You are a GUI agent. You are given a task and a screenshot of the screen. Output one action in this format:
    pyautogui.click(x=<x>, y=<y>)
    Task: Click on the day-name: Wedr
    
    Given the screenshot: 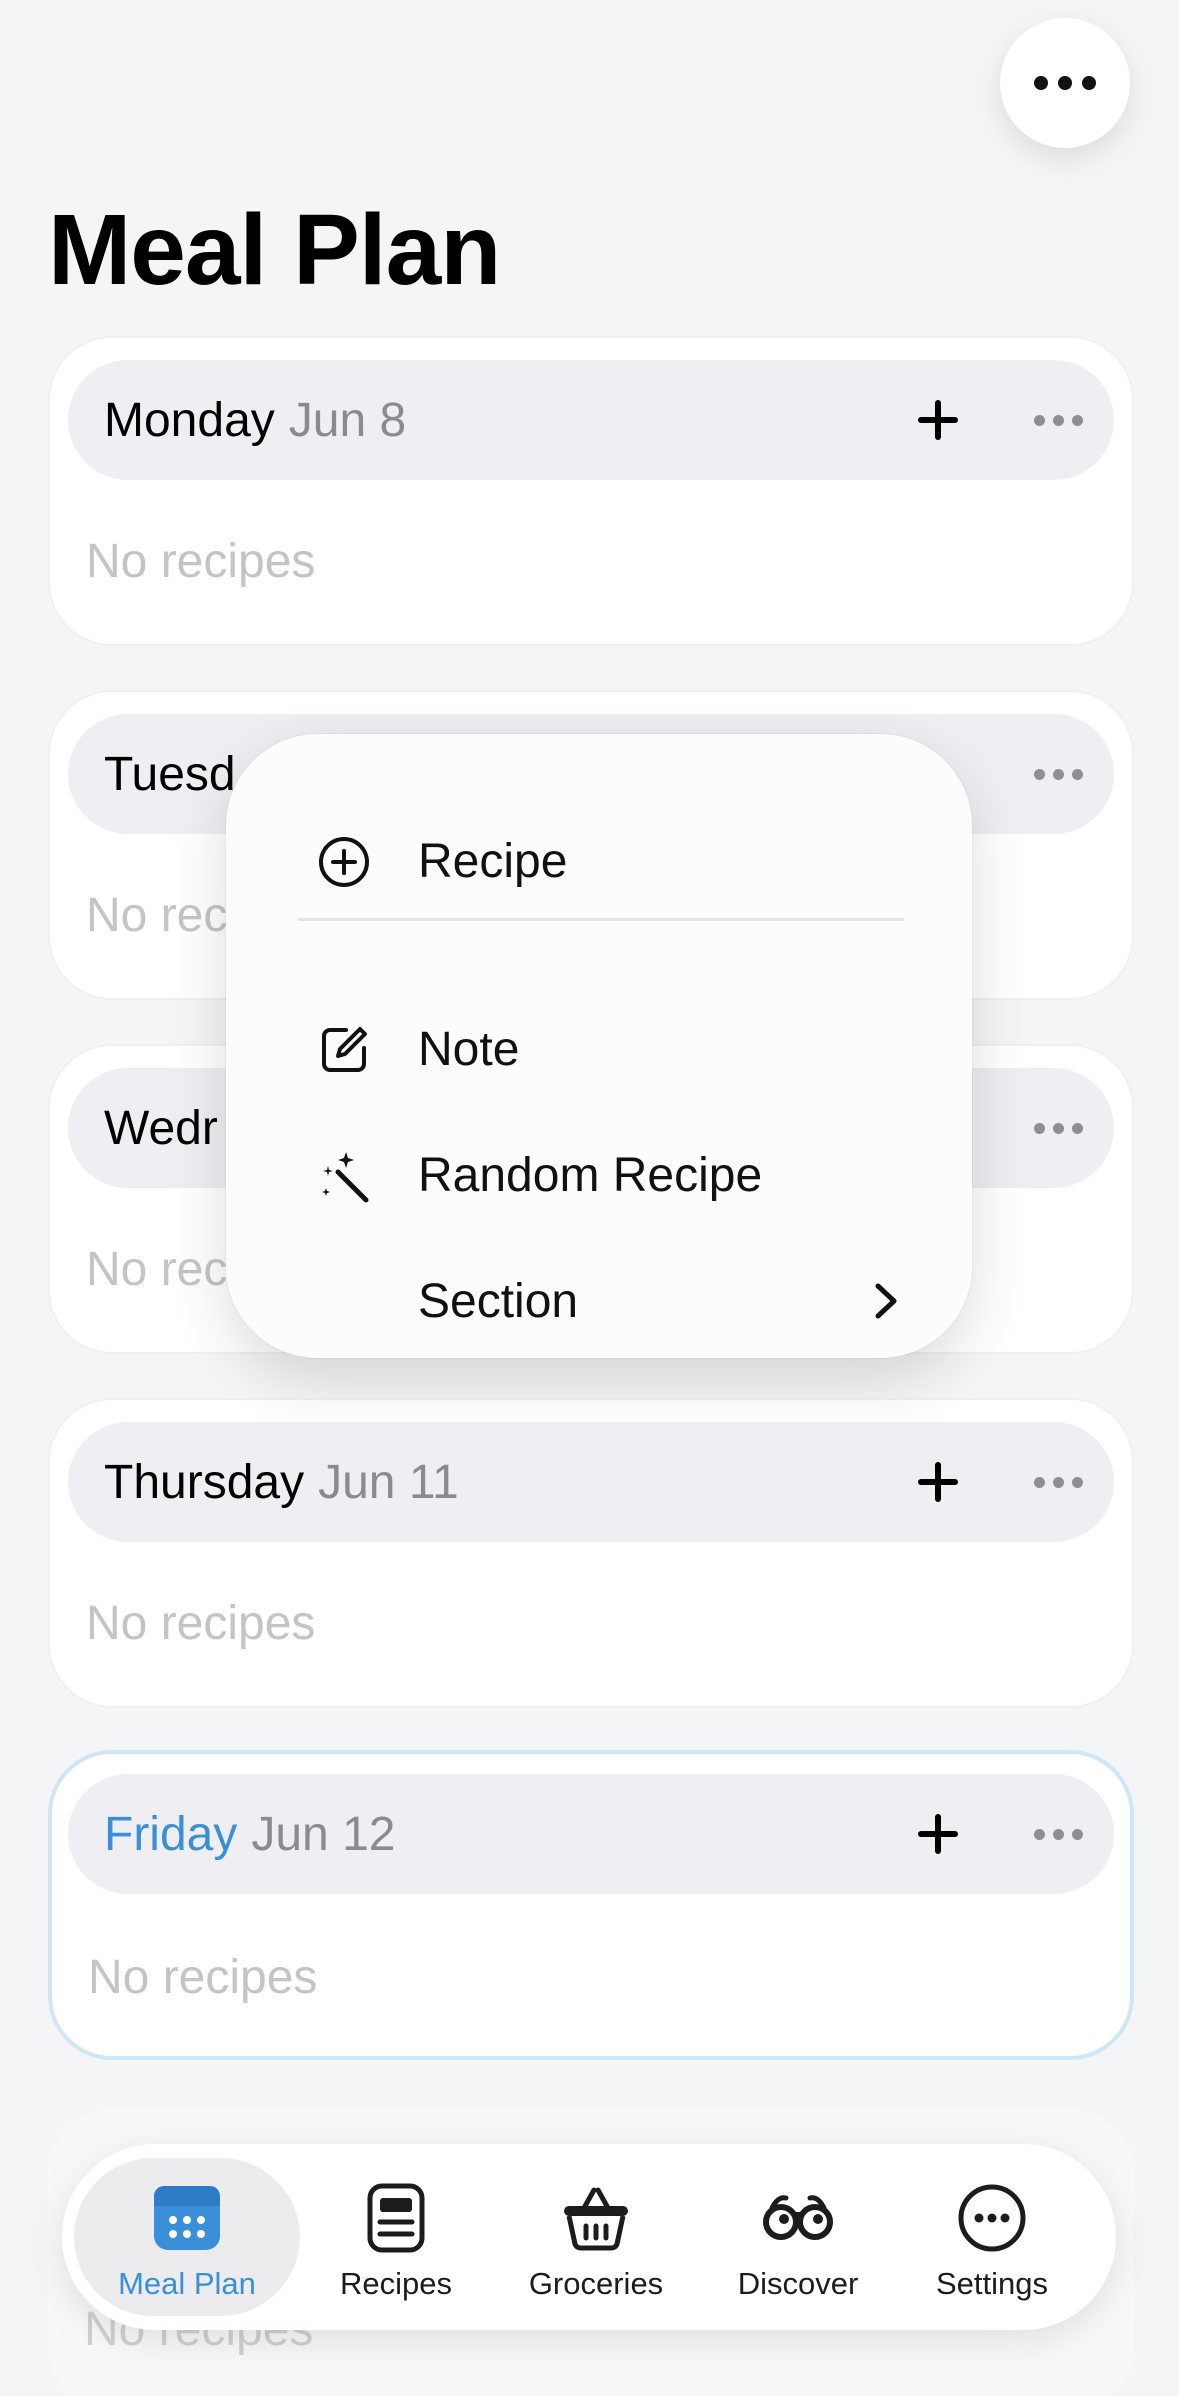 What is the action you would take?
    pyautogui.click(x=161, y=1128)
    